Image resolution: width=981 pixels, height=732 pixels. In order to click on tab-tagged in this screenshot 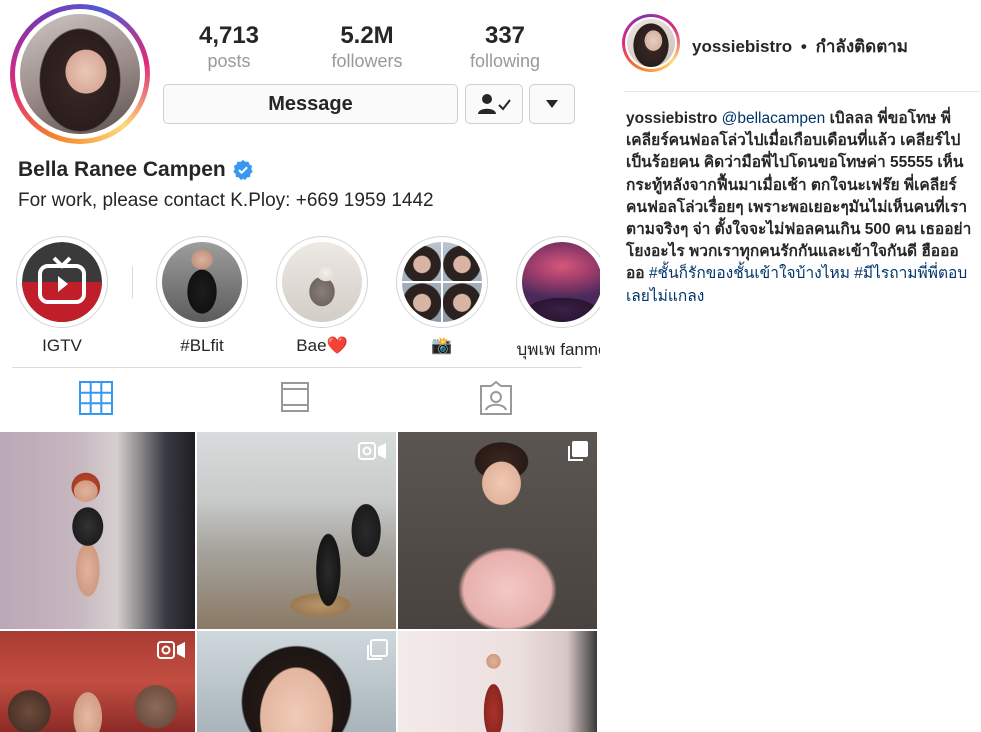, I will do `click(496, 398)`.